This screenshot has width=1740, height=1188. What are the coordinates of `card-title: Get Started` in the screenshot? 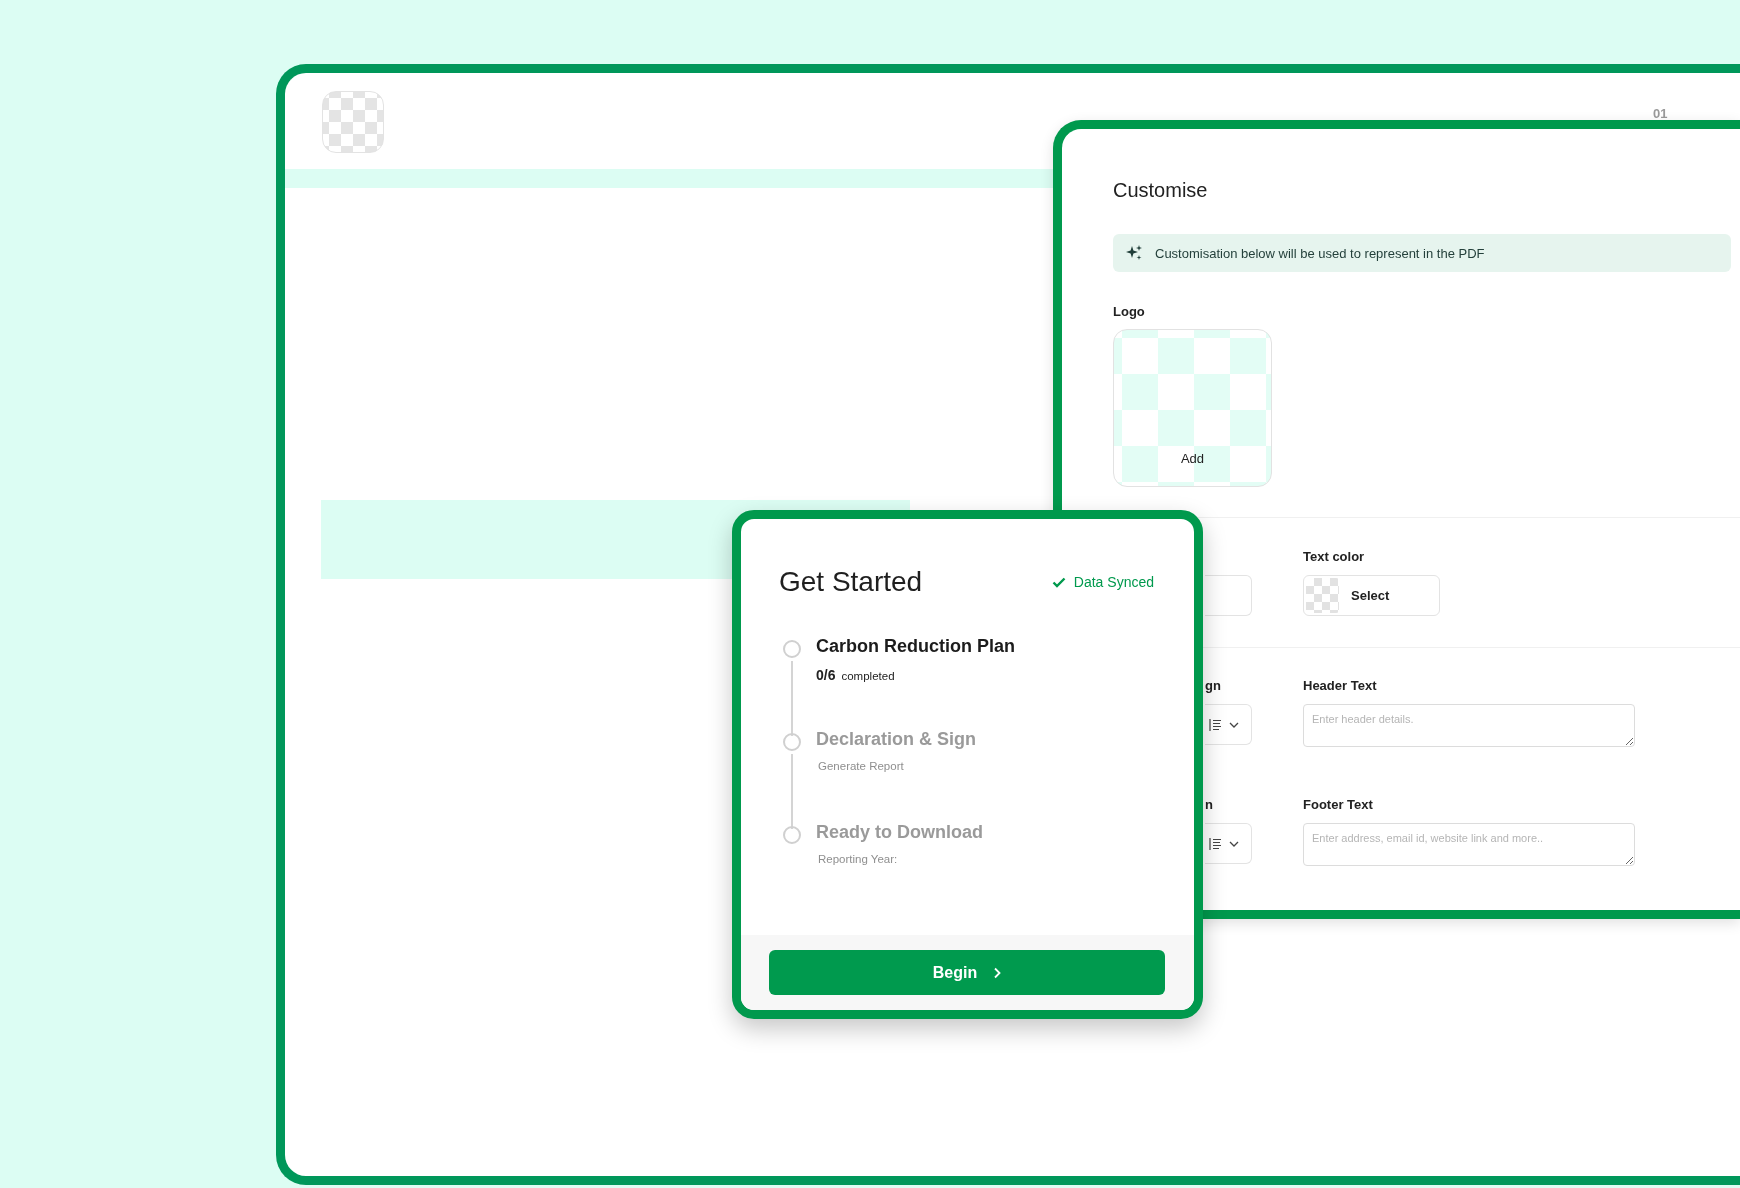 It's located at (851, 582).